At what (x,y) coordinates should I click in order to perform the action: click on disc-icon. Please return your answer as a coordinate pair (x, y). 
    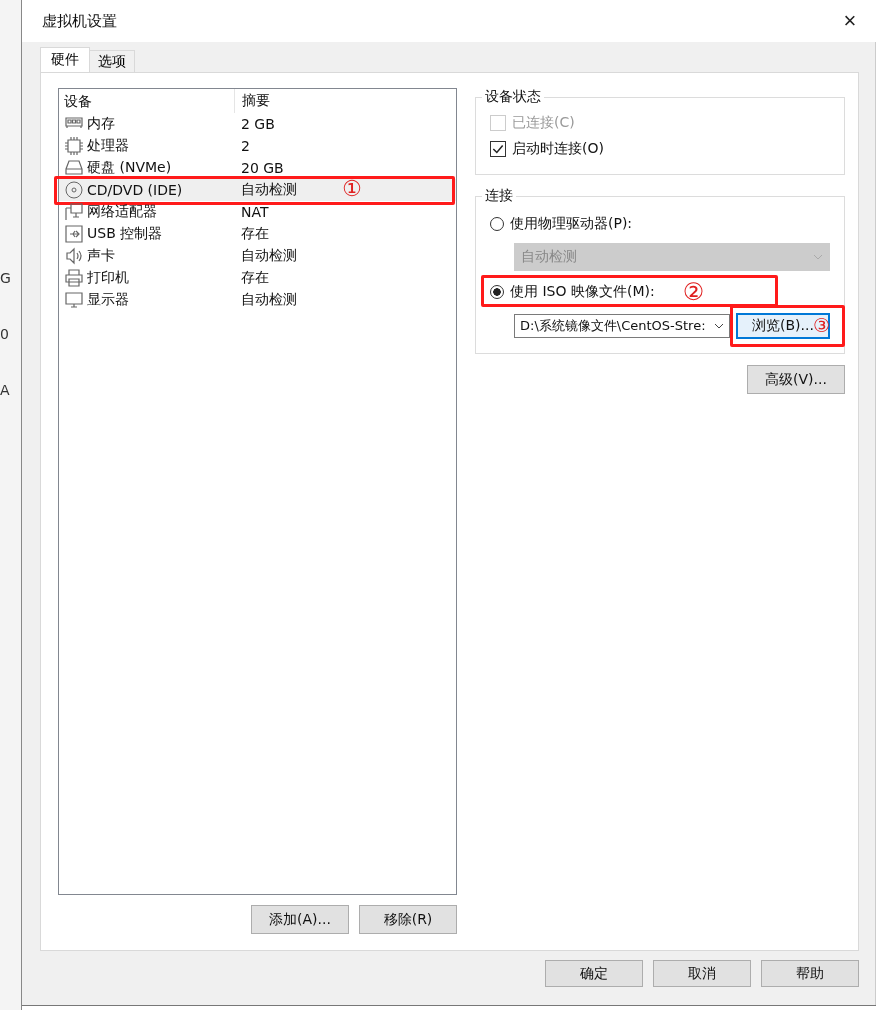
    Looking at the image, I should click on (74, 190).